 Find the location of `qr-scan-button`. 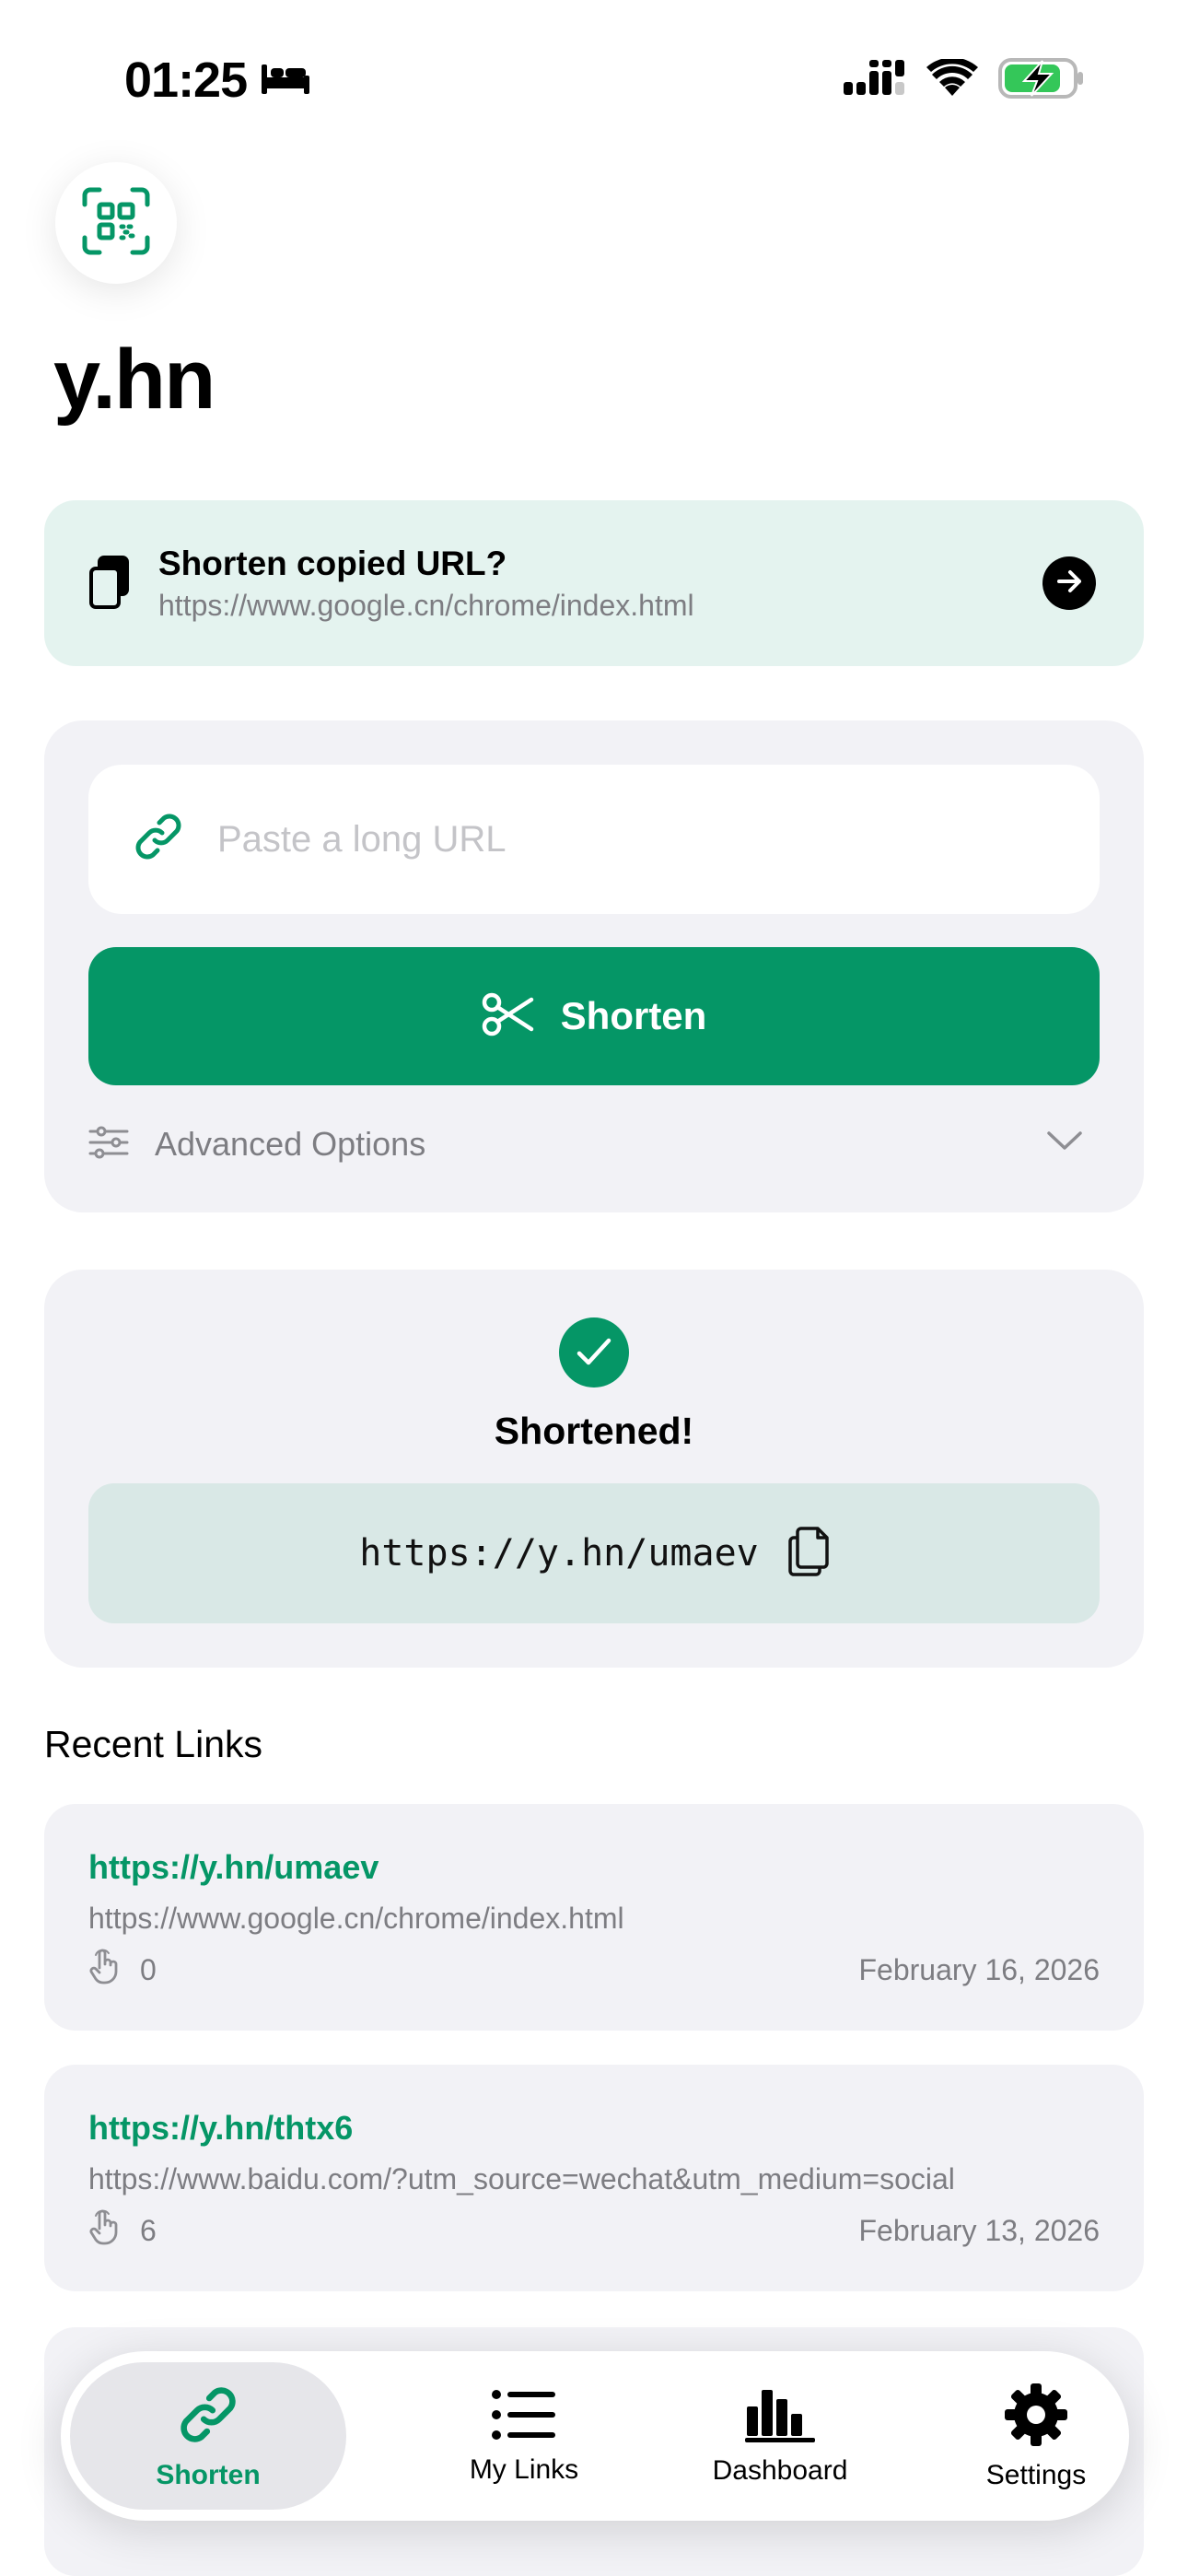

qr-scan-button is located at coordinates (116, 223).